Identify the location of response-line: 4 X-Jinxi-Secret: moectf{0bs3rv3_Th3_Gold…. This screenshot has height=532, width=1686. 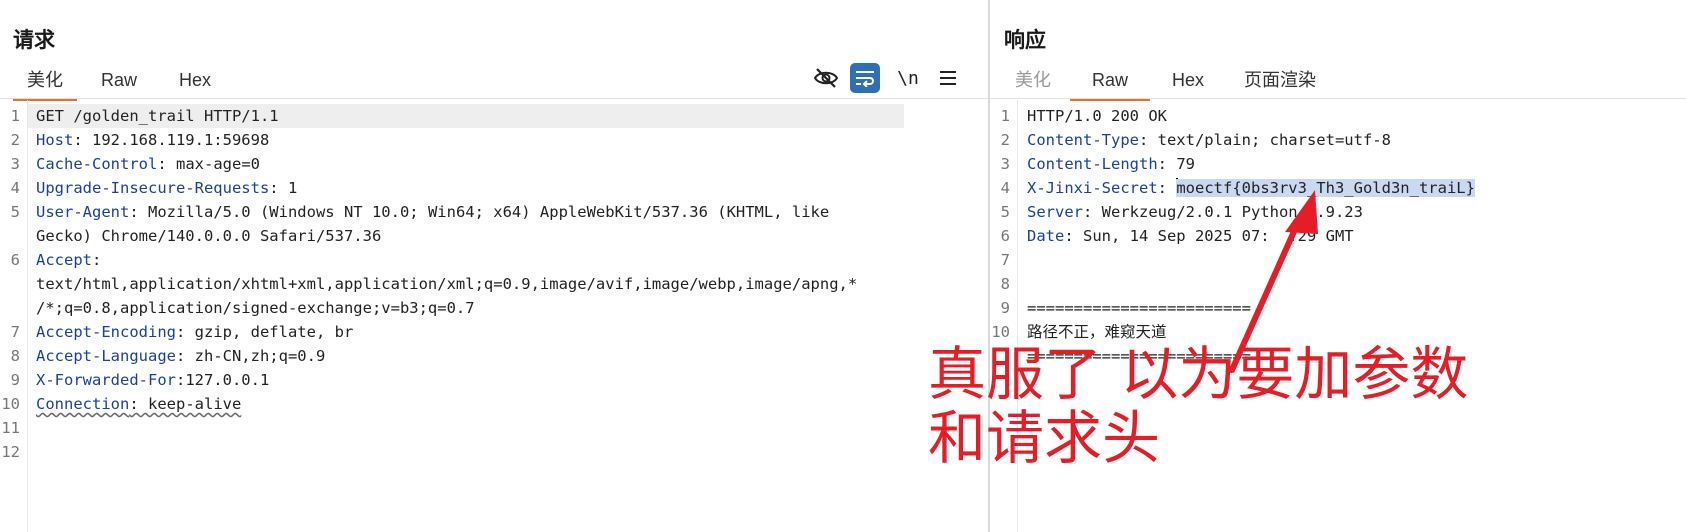
(1237, 187).